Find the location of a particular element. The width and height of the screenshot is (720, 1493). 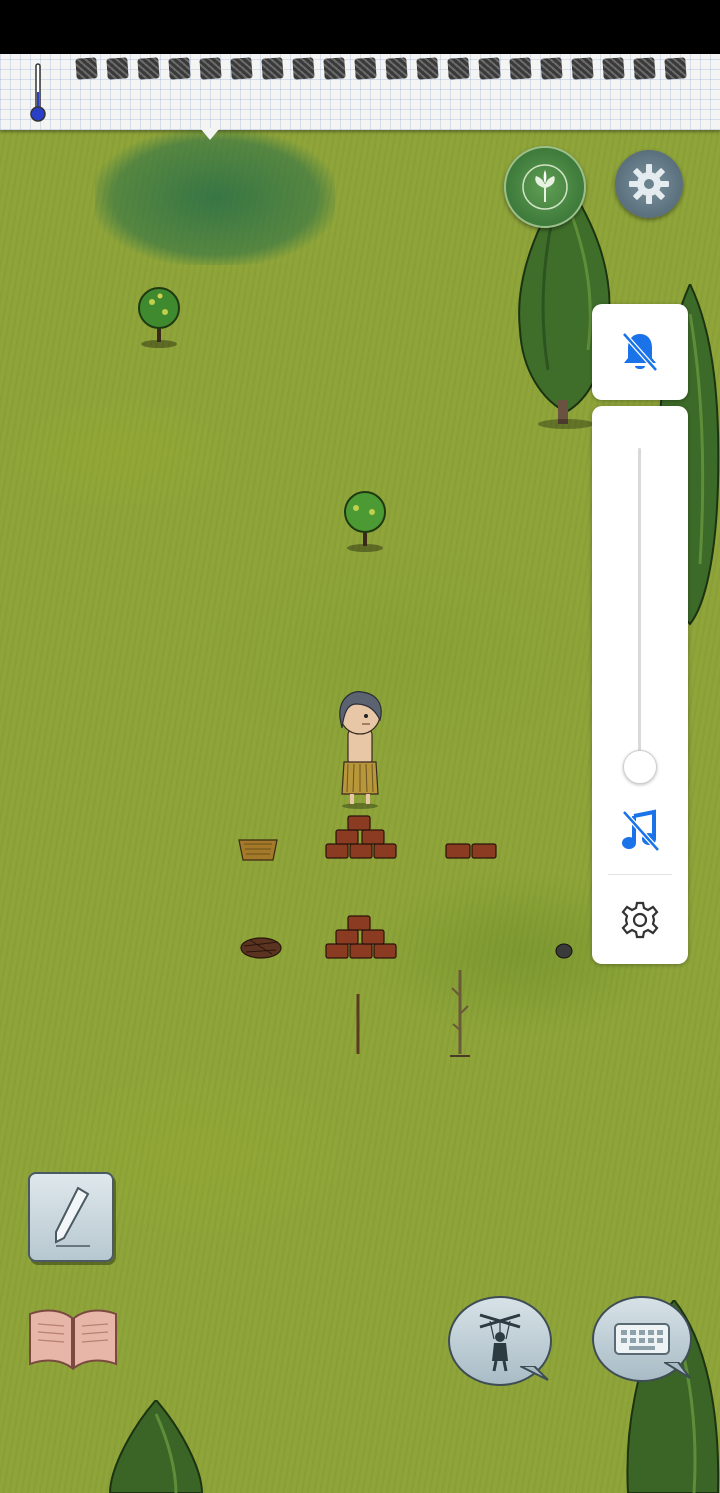

puppet-icon is located at coordinates (500, 1342).